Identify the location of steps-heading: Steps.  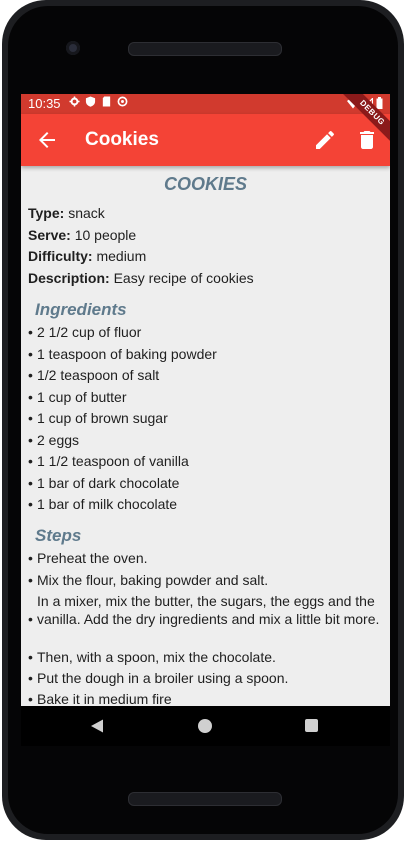
(58, 535).